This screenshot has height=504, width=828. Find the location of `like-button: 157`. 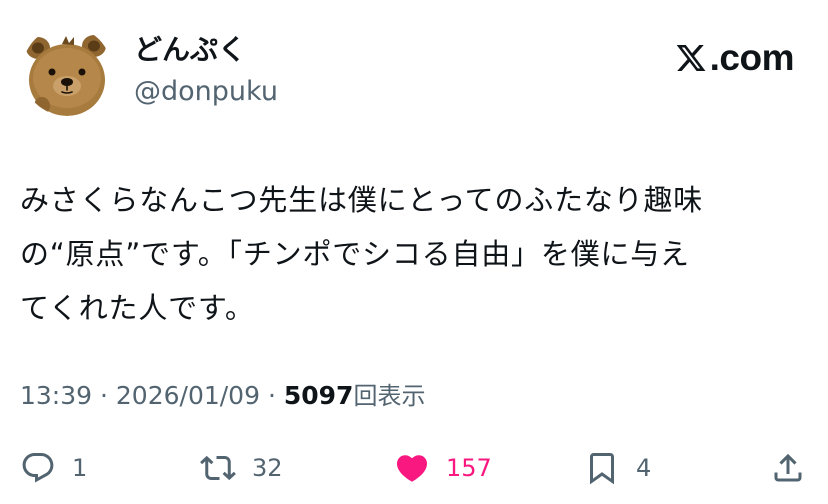

like-button: 157 is located at coordinates (443, 468).